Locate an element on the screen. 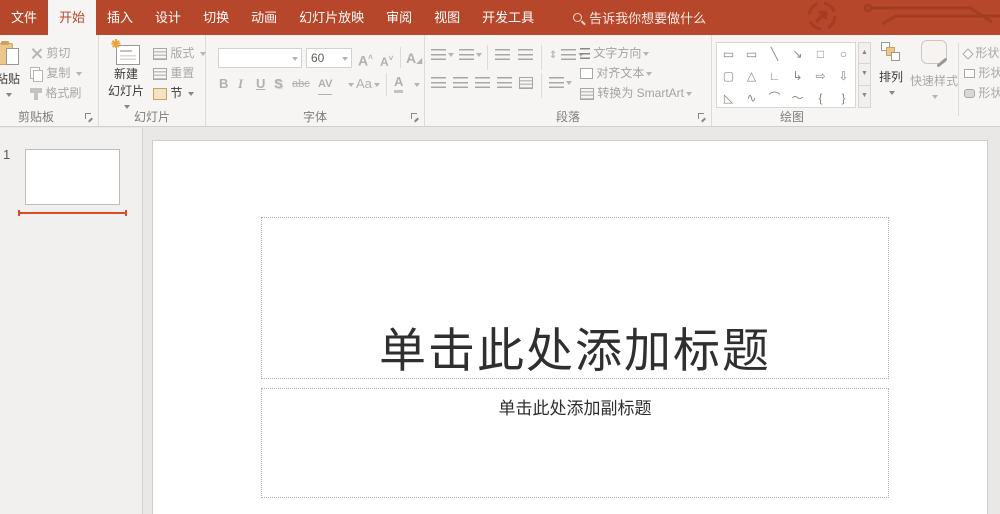 The image size is (1000, 514). character-spacing-button: AV is located at coordinates (325, 84).